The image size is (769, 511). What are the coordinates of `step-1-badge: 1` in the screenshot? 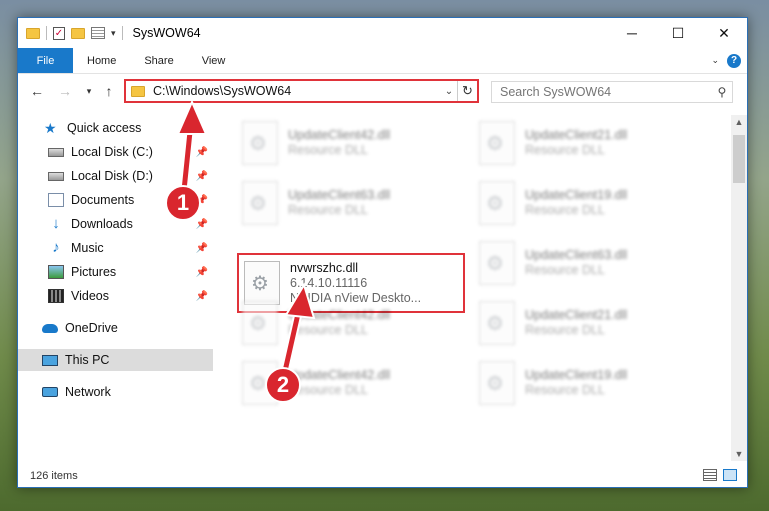 It's located at (183, 203).